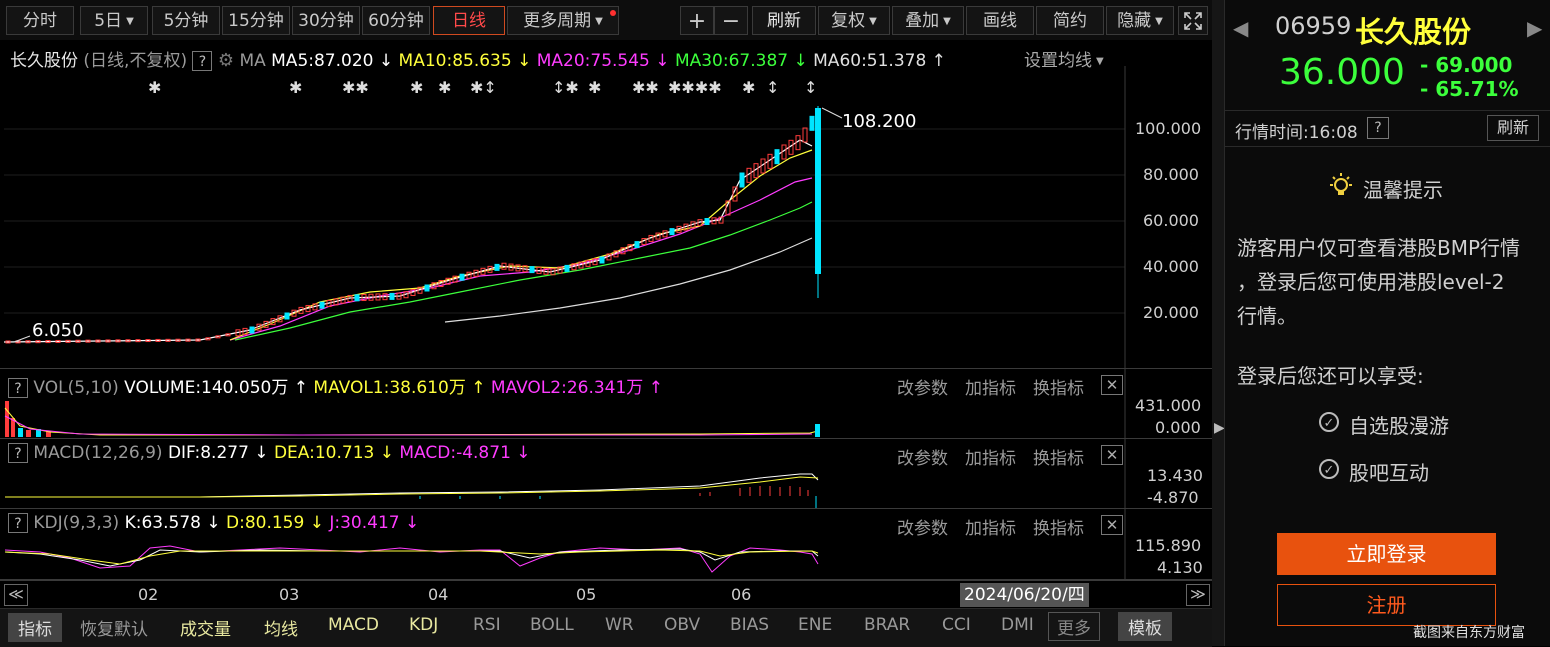 This screenshot has height=647, width=1550. What do you see at coordinates (1074, 626) in the screenshot?
I see `more-indicators-button: 更多` at bounding box center [1074, 626].